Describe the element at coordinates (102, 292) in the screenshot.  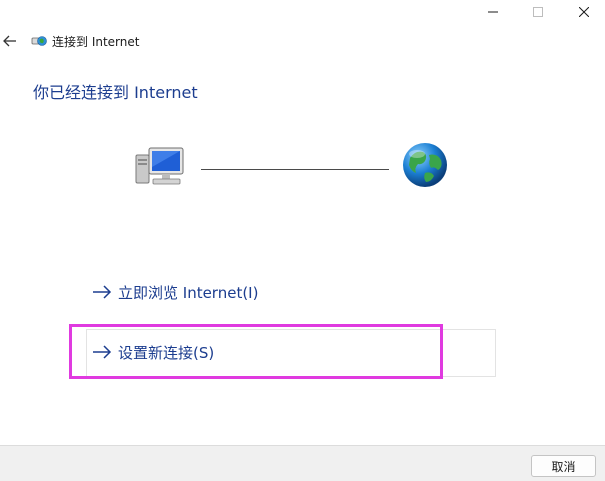
I see `arrow-right-icon` at that location.